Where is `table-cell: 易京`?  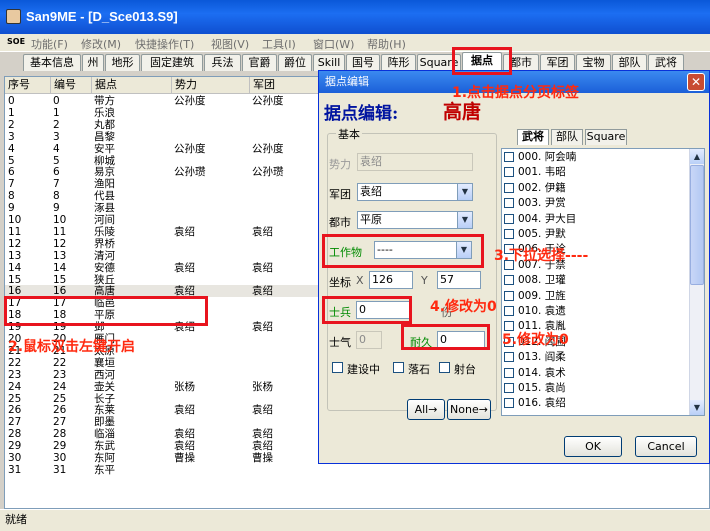 table-cell: 易京 is located at coordinates (104, 172).